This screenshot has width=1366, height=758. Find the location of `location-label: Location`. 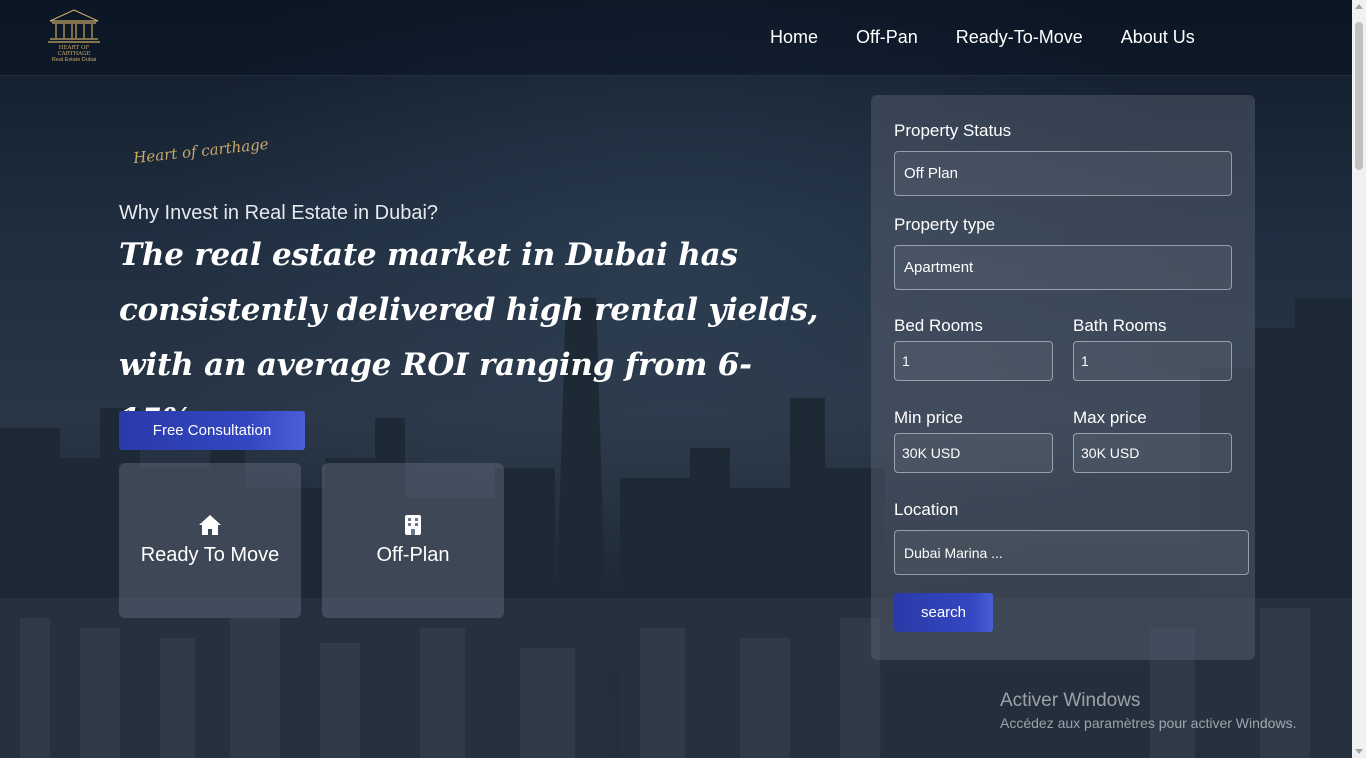

location-label: Location is located at coordinates (926, 509).